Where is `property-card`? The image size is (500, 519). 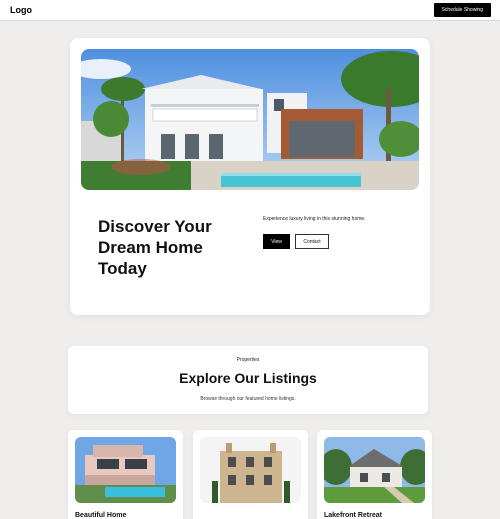
property-card is located at coordinates (250, 474).